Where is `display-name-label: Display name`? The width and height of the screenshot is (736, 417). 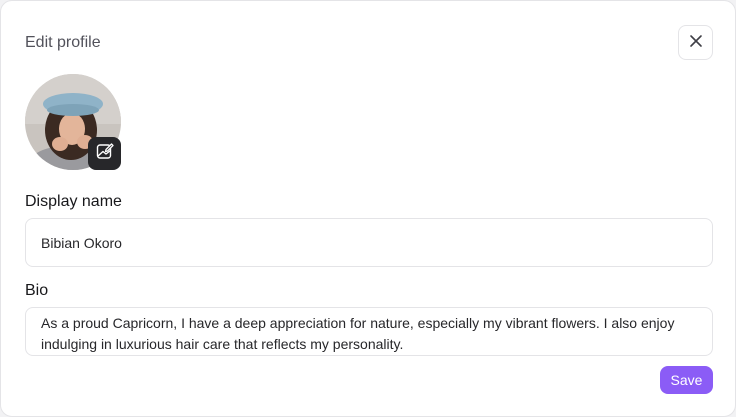 display-name-label: Display name is located at coordinates (73, 201).